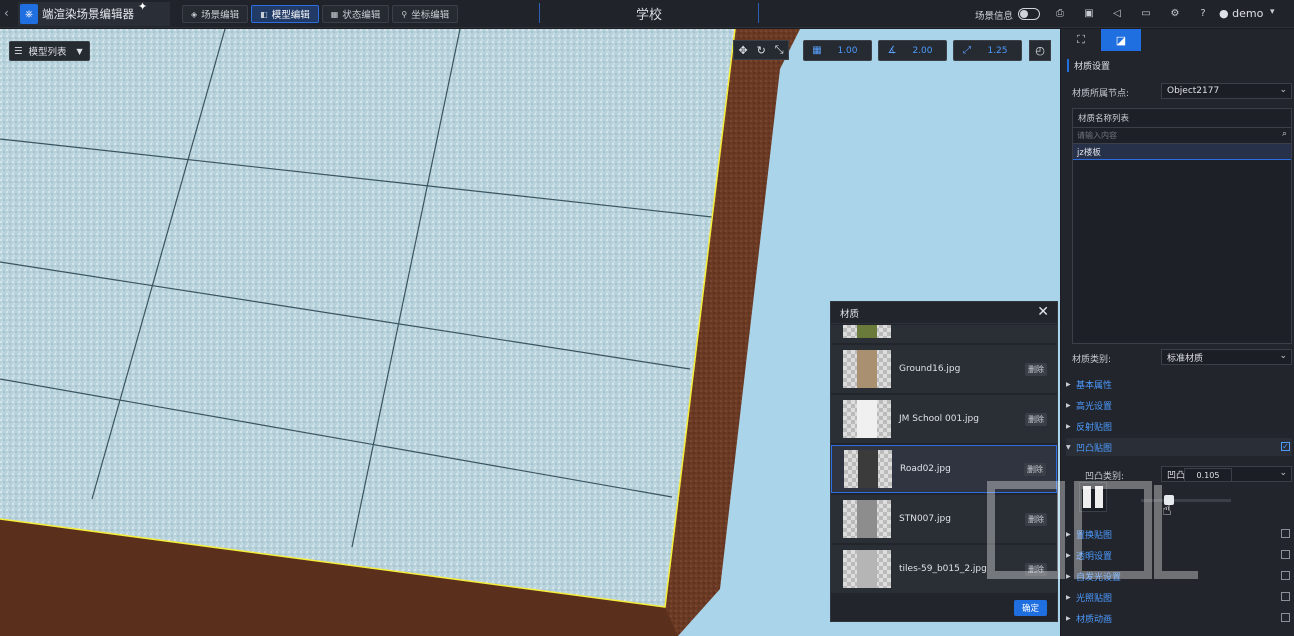 This screenshot has width=1294, height=636. Describe the element at coordinates (1208, 475) in the screenshot. I see `bump-value-input: 0.105` at that location.